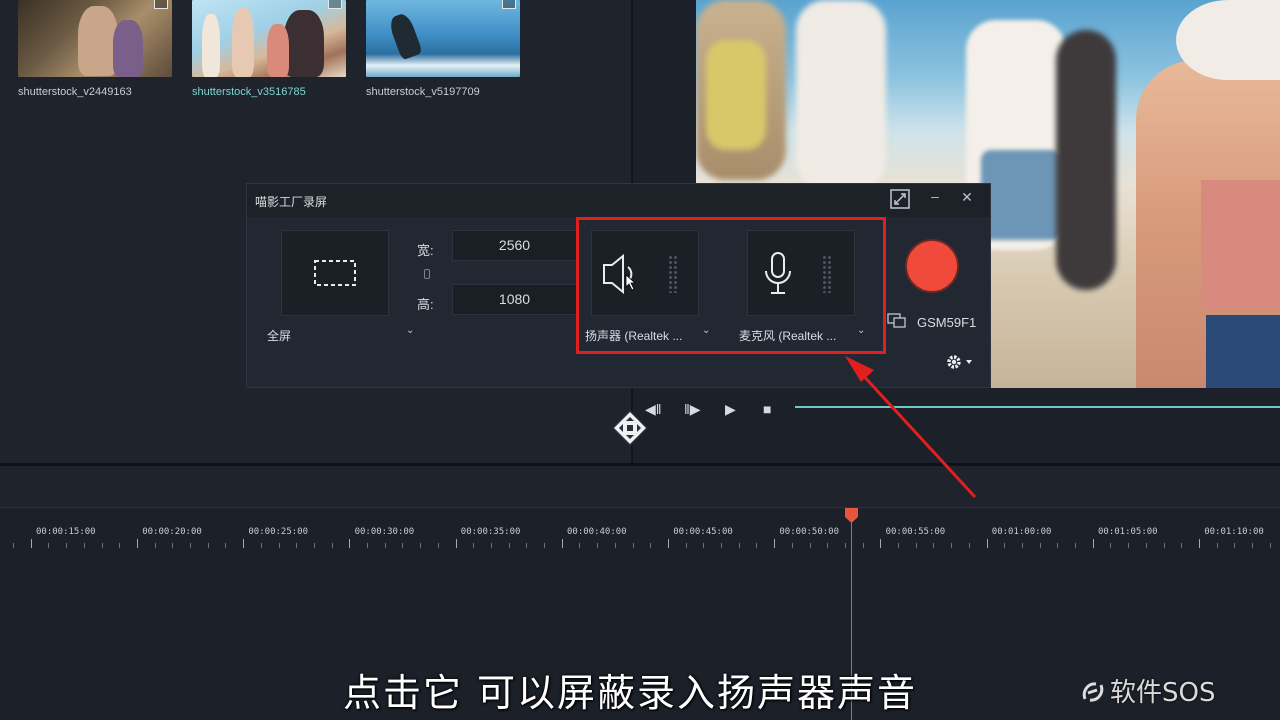  What do you see at coordinates (956, 425) in the screenshot?
I see `playback-bar` at bounding box center [956, 425].